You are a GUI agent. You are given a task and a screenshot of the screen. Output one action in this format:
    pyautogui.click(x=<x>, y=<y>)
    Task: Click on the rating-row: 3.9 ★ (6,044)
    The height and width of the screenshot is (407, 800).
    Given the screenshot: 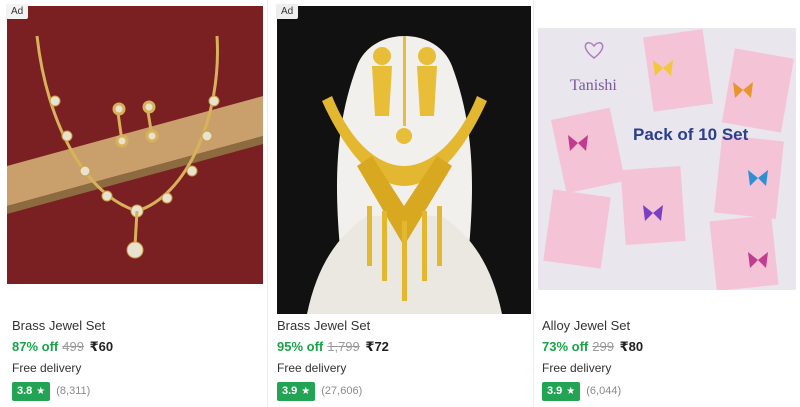 What is the action you would take?
    pyautogui.click(x=667, y=391)
    